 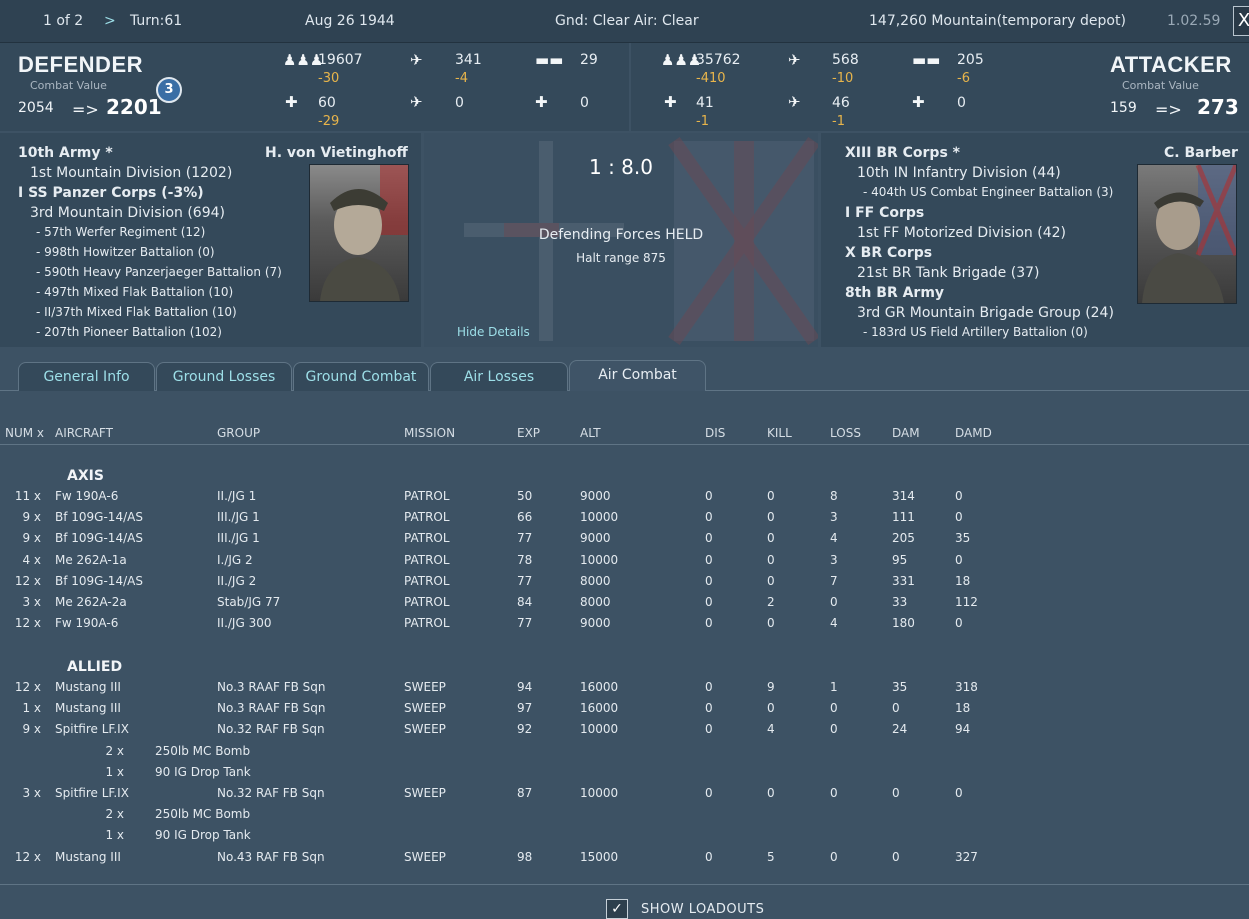 What do you see at coordinates (459, 103) in the screenshot?
I see `defender-bombers: 0` at bounding box center [459, 103].